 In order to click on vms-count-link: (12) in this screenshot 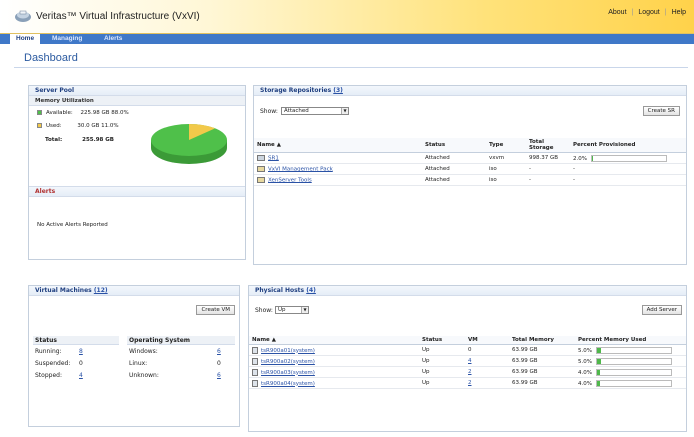, I will do `click(101, 290)`.